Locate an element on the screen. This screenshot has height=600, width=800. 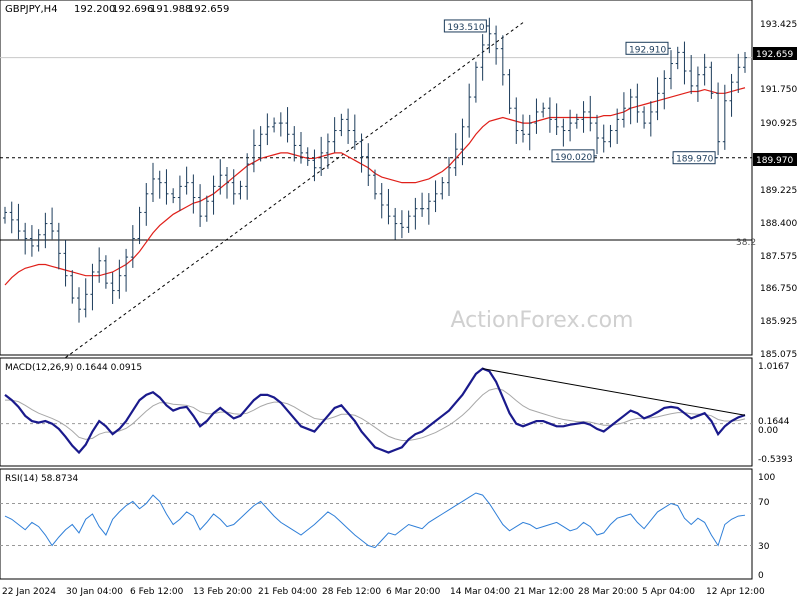
time-tick-label: 21 Feb 04:00 is located at coordinates (287, 592).